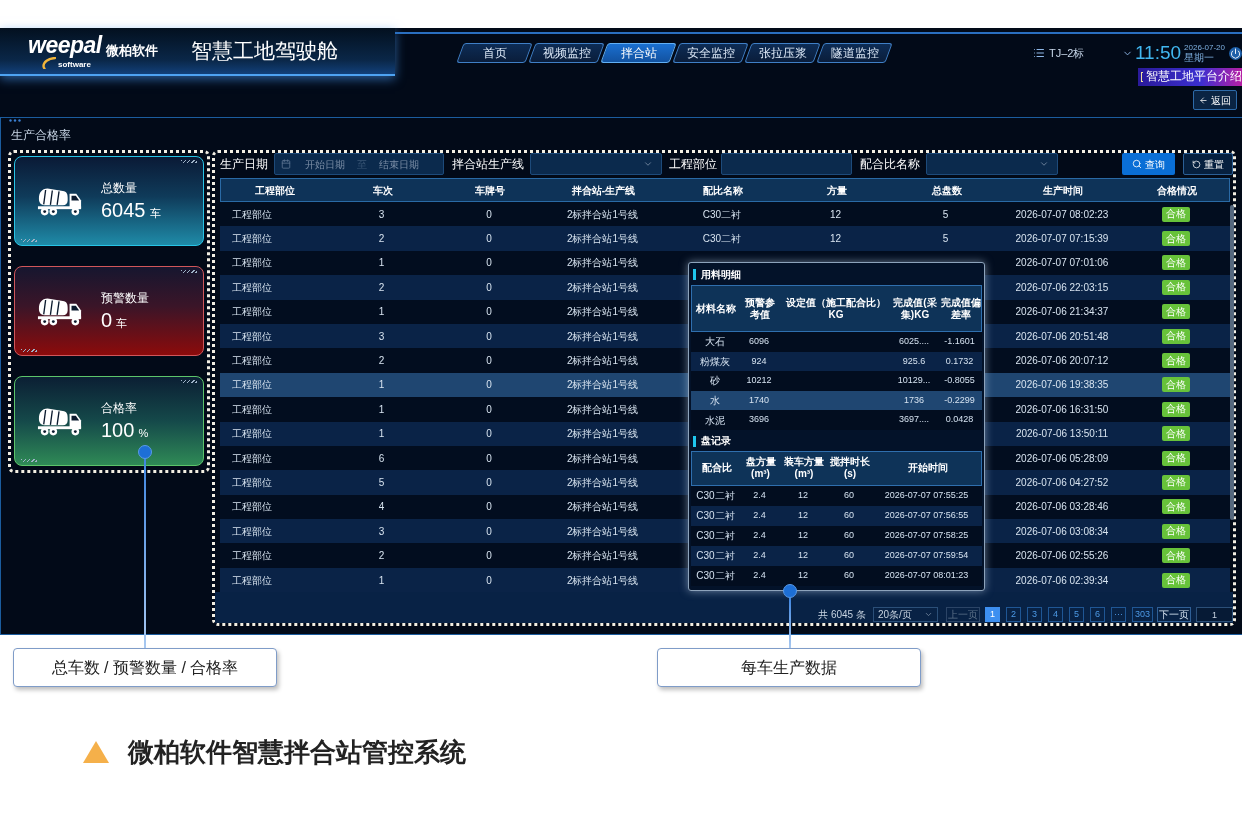 This screenshot has height=838, width=1242. What do you see at coordinates (1063, 190) in the screenshot?
I see `column-header: 生产时间` at bounding box center [1063, 190].